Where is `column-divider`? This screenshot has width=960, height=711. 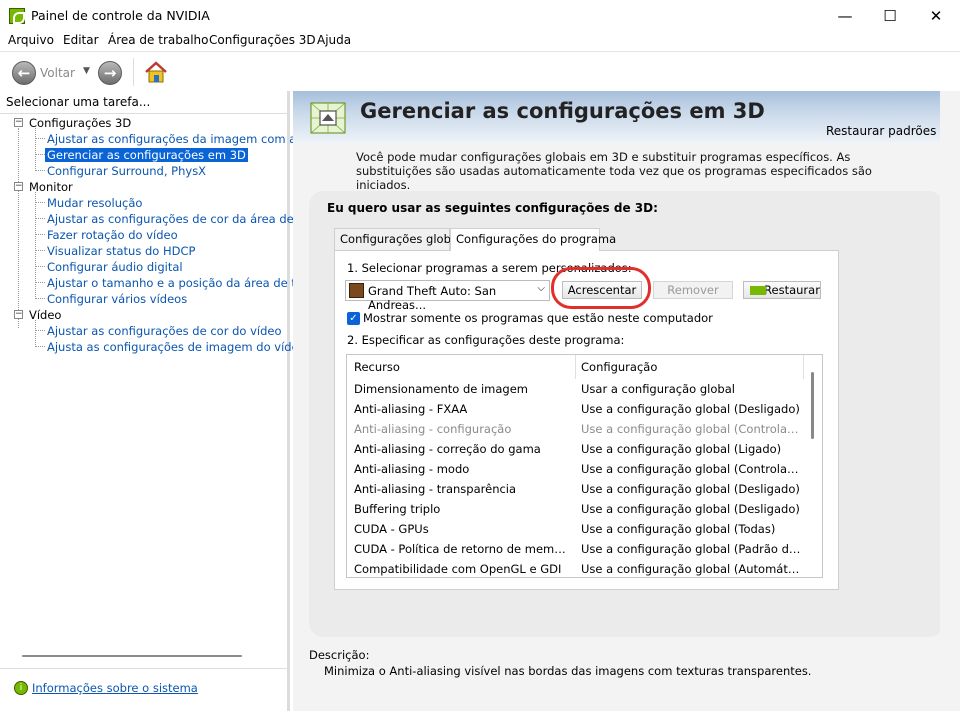
column-divider is located at coordinates (803, 367).